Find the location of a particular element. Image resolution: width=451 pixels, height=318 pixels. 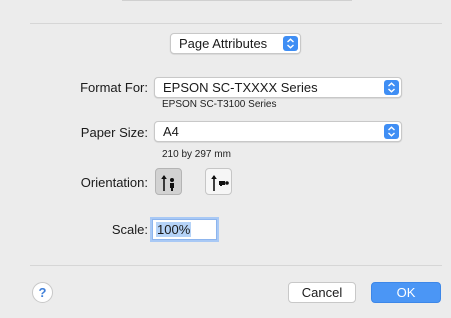

landscape-orientation-icon is located at coordinates (220, 183).